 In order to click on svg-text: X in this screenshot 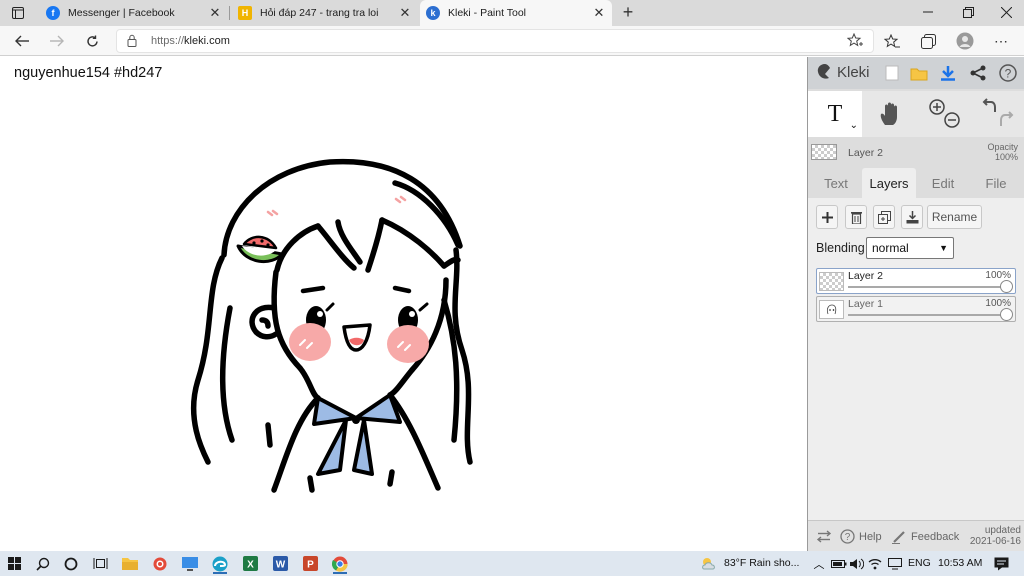, I will do `click(250, 565)`.